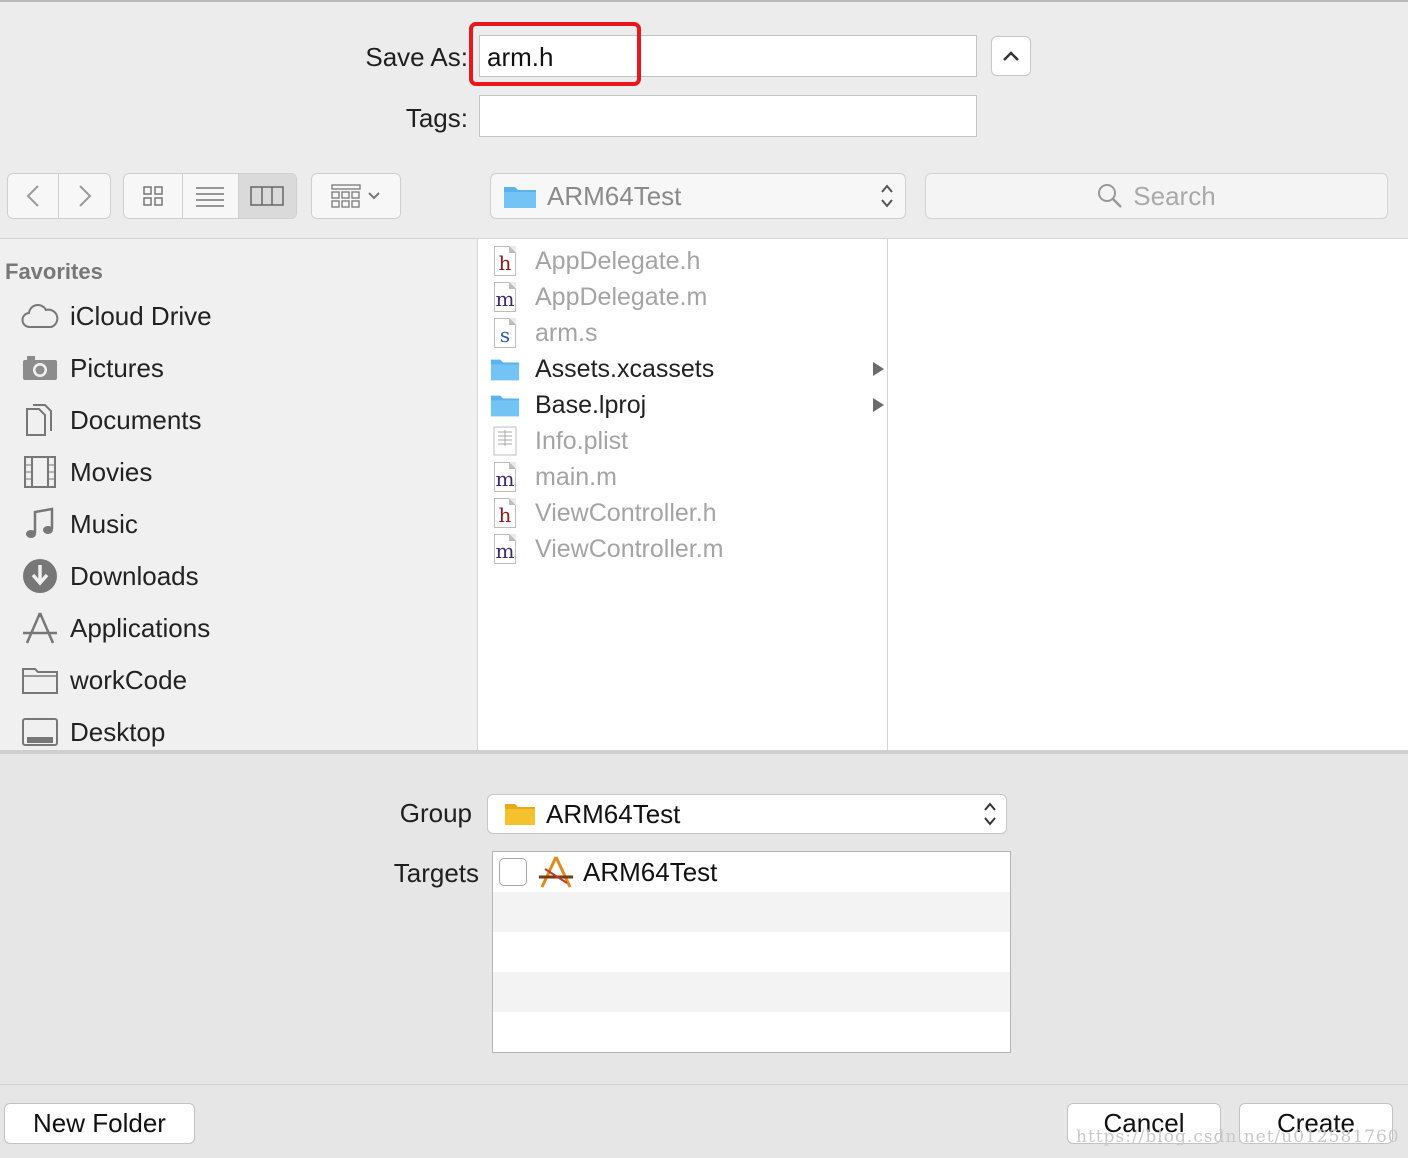 Image resolution: width=1408 pixels, height=1158 pixels. What do you see at coordinates (556, 872) in the screenshot?
I see `app-target-icon` at bounding box center [556, 872].